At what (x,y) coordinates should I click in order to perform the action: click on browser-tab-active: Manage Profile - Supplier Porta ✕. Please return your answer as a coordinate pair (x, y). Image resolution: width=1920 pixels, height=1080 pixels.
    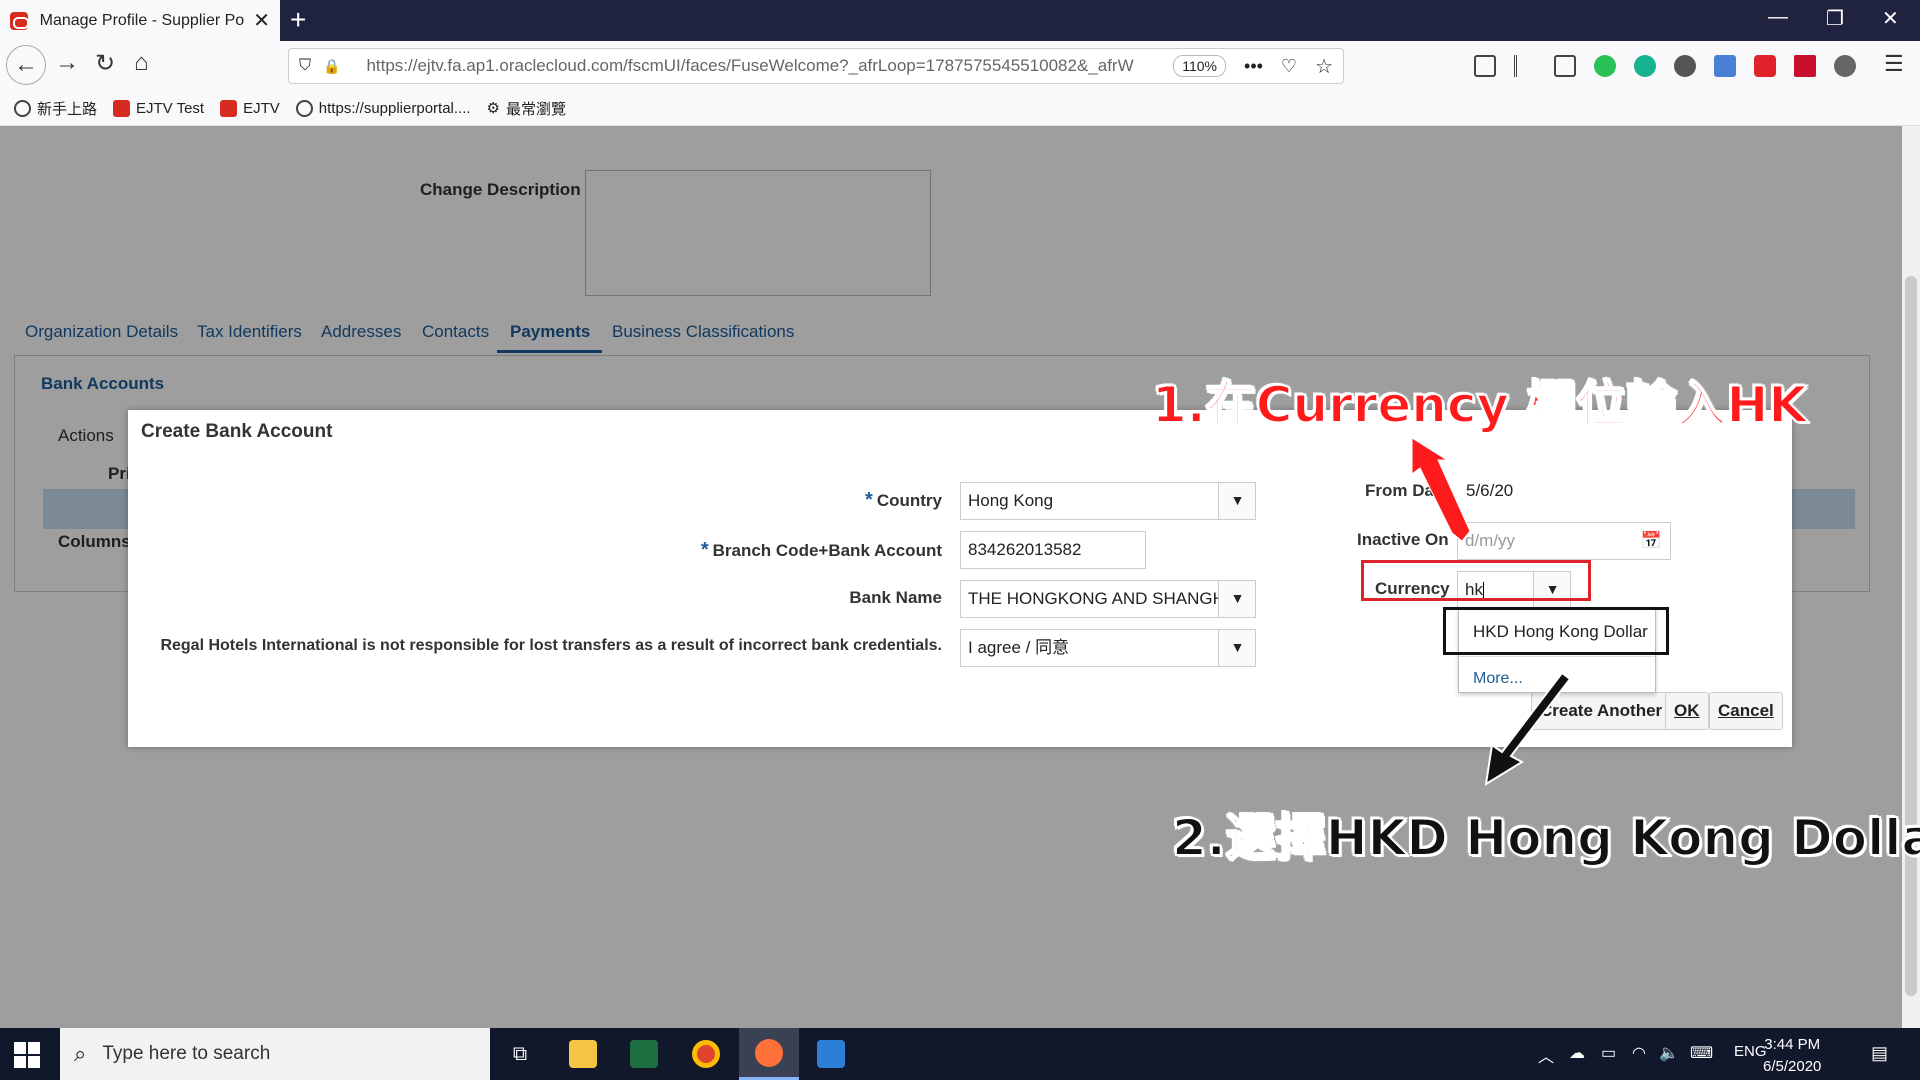
    Looking at the image, I should click on (140, 20).